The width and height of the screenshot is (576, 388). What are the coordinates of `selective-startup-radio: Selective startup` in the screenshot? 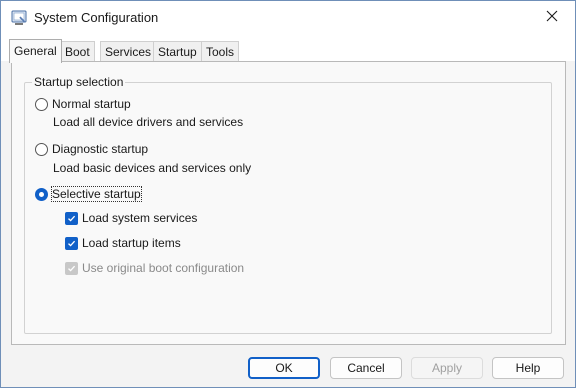 It's located at (88, 194).